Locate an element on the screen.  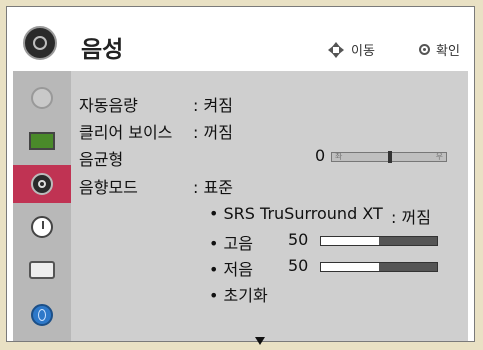
balance-slider: 좌 우 is located at coordinates (389, 157).